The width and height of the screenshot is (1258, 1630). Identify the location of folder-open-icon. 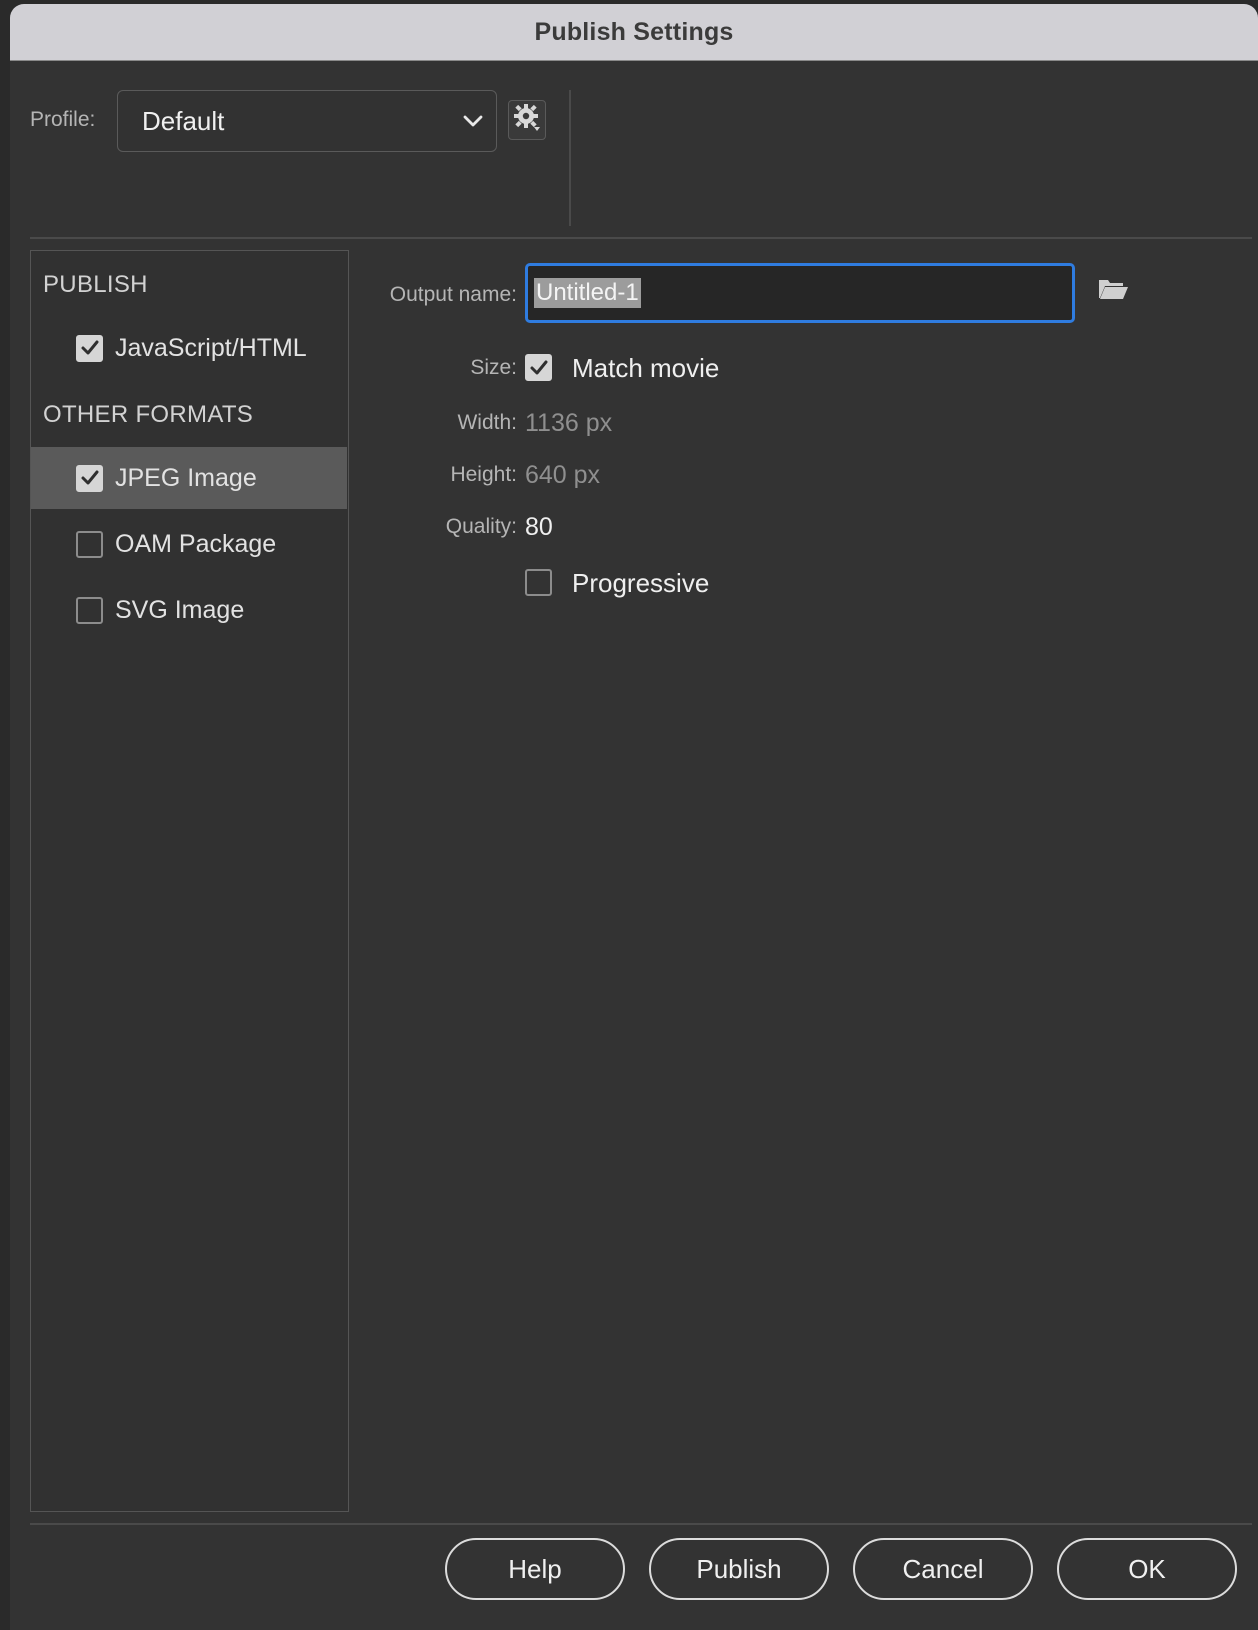
(1113, 291).